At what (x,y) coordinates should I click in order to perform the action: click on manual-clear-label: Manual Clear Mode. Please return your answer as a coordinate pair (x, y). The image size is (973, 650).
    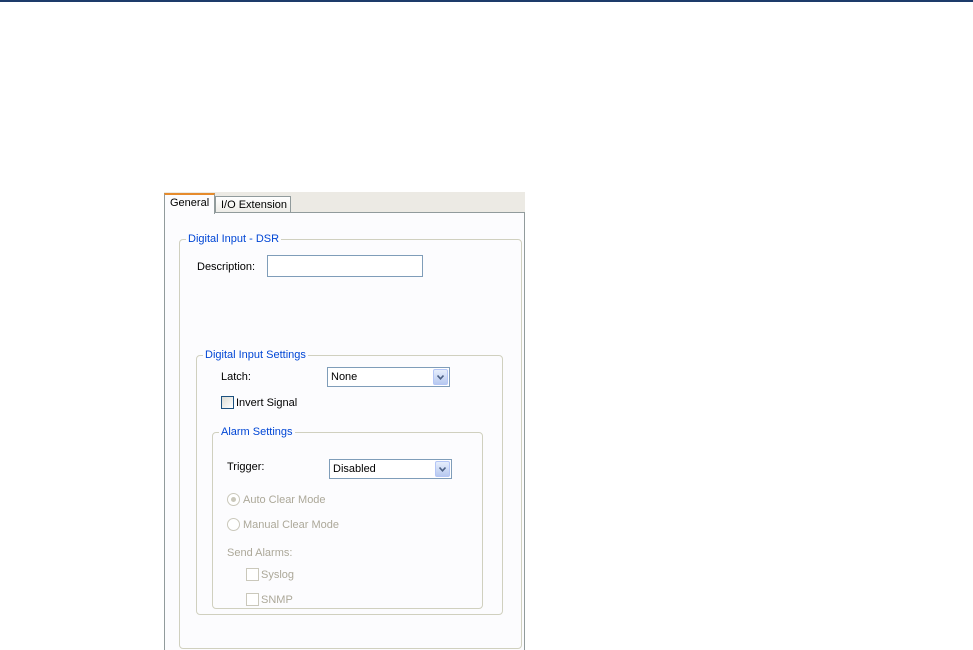
    Looking at the image, I should click on (291, 525).